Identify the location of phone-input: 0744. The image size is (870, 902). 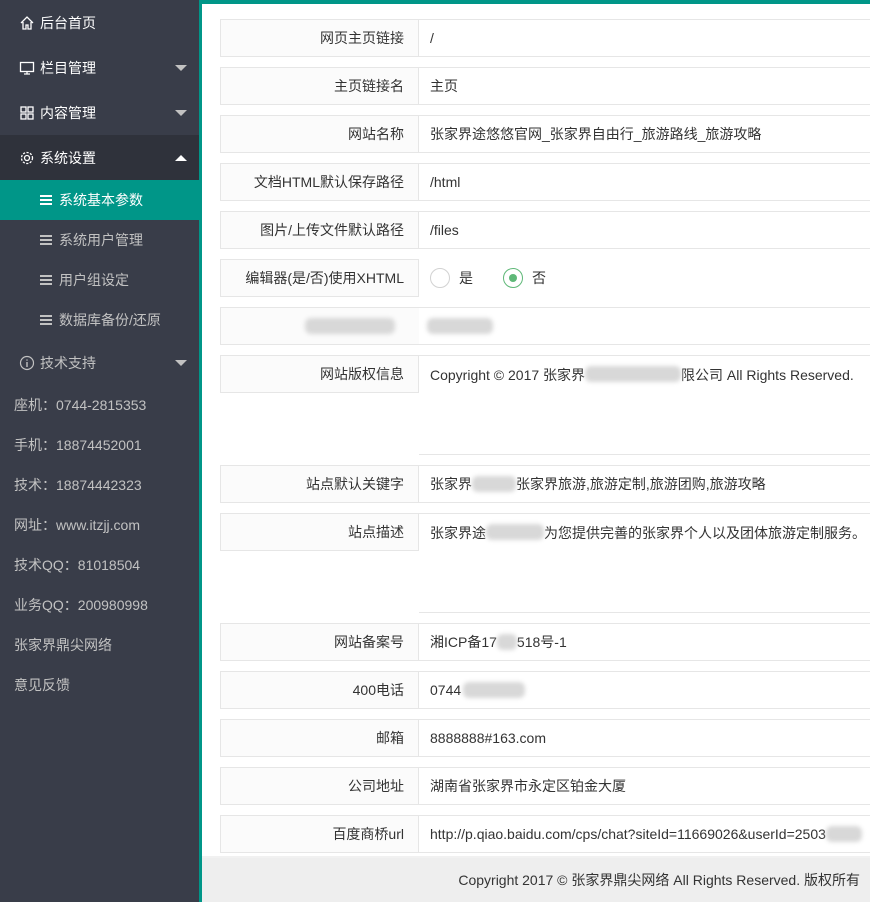
(644, 690).